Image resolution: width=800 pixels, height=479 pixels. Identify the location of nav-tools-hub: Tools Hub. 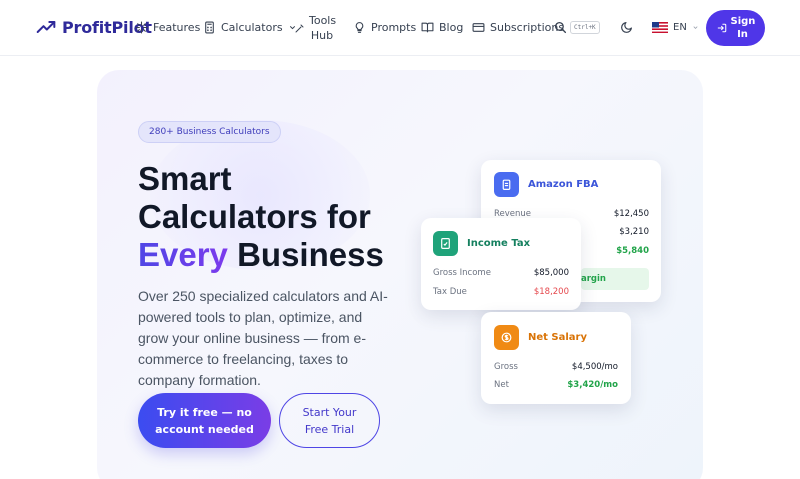
(322, 28).